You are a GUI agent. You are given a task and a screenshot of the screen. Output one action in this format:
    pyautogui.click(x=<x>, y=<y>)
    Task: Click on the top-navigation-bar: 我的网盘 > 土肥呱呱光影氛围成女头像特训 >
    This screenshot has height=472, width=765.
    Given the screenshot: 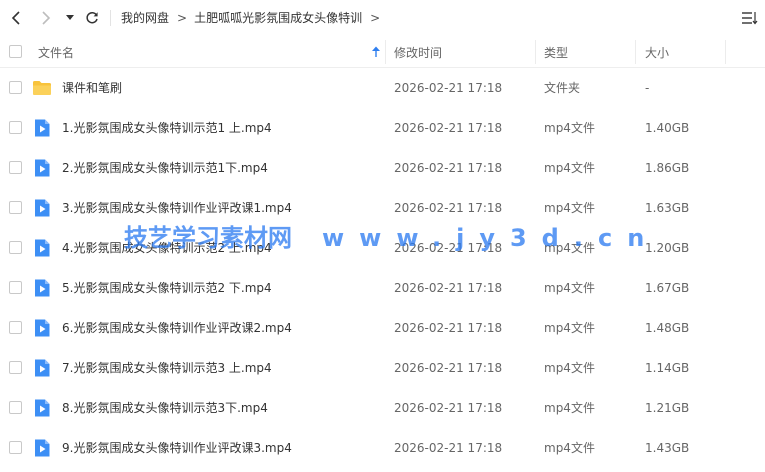 What is the action you would take?
    pyautogui.click(x=382, y=18)
    